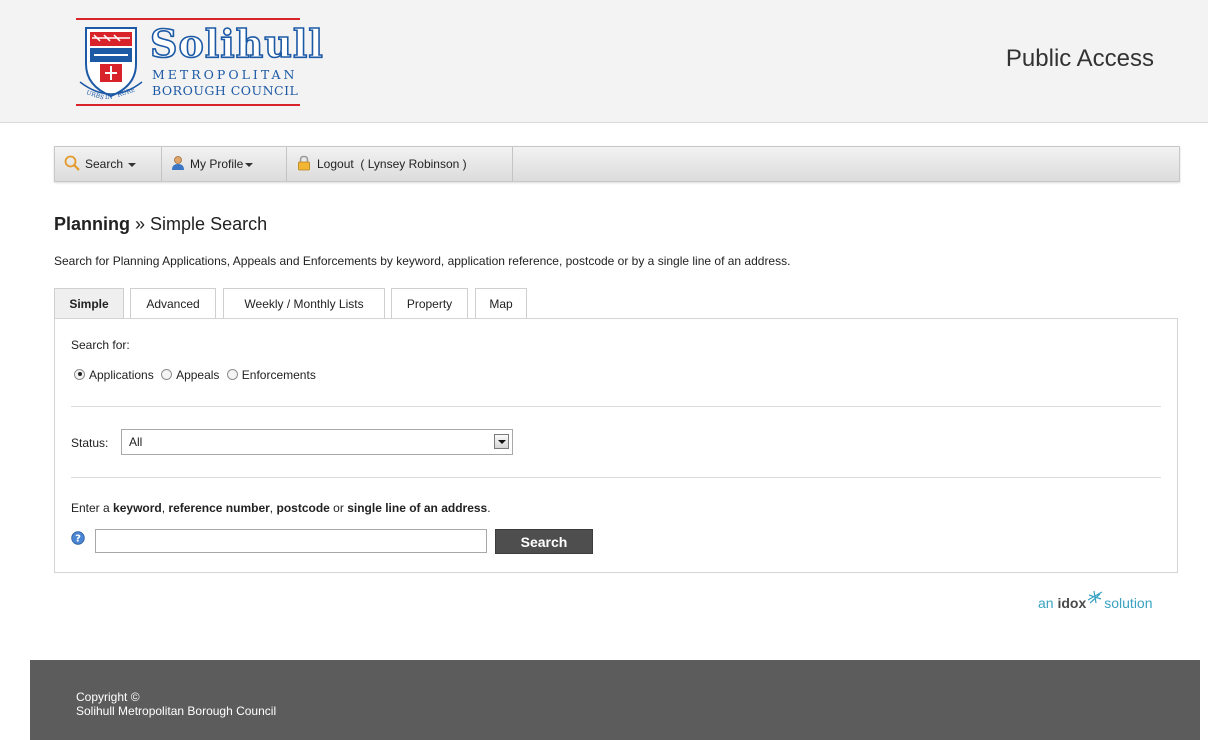 Image resolution: width=1208 pixels, height=740 pixels. Describe the element at coordinates (279, 375) in the screenshot. I see `radio-enforcements-label: Enforcements` at that location.